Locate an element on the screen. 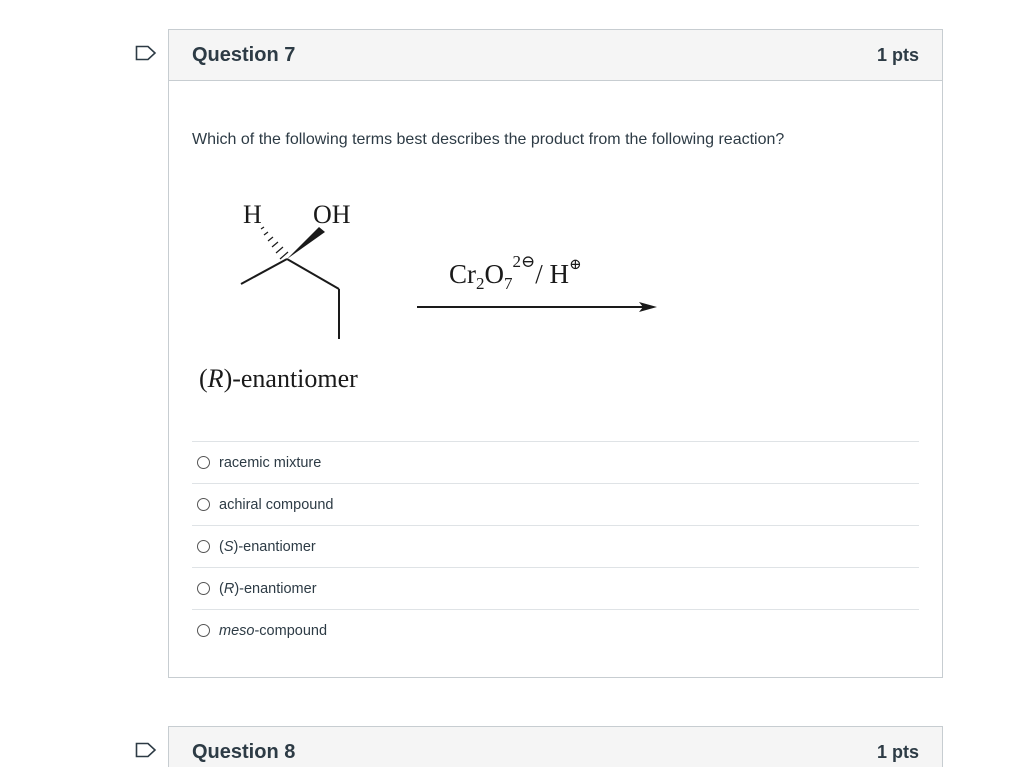 The width and height of the screenshot is (1024, 767). answer-label: meso-compound is located at coordinates (273, 631).